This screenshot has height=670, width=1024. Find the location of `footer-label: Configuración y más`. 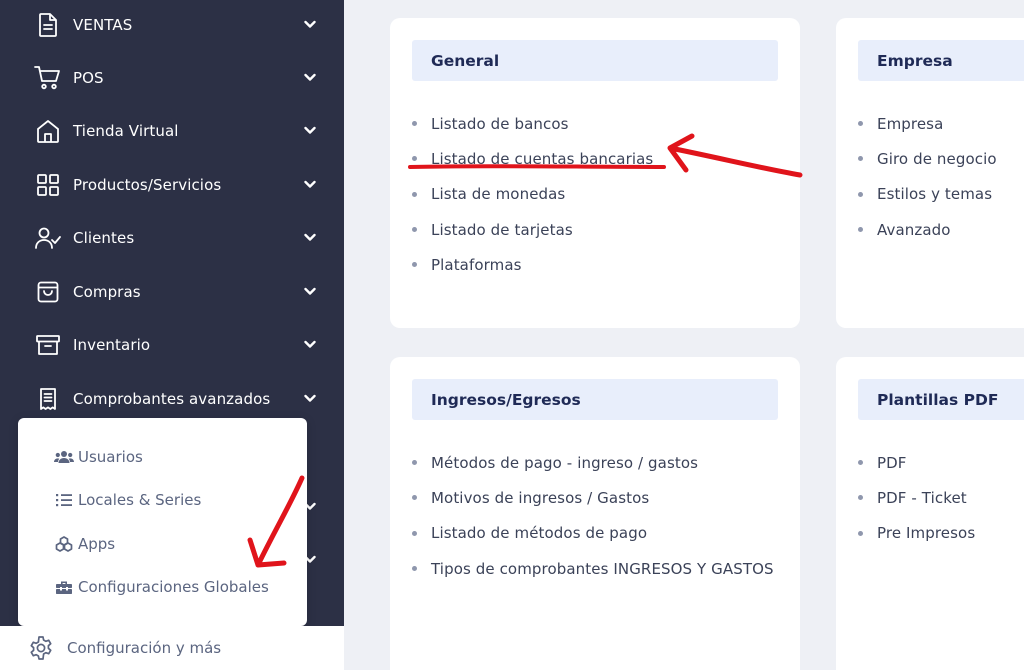

footer-label: Configuración y más is located at coordinates (144, 648).